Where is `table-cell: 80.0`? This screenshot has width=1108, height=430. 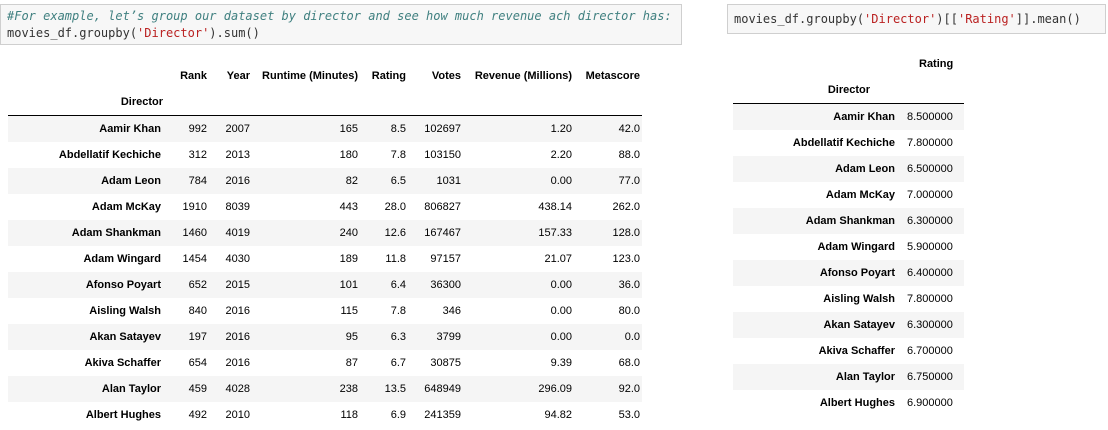 table-cell: 80.0 is located at coordinates (629, 311).